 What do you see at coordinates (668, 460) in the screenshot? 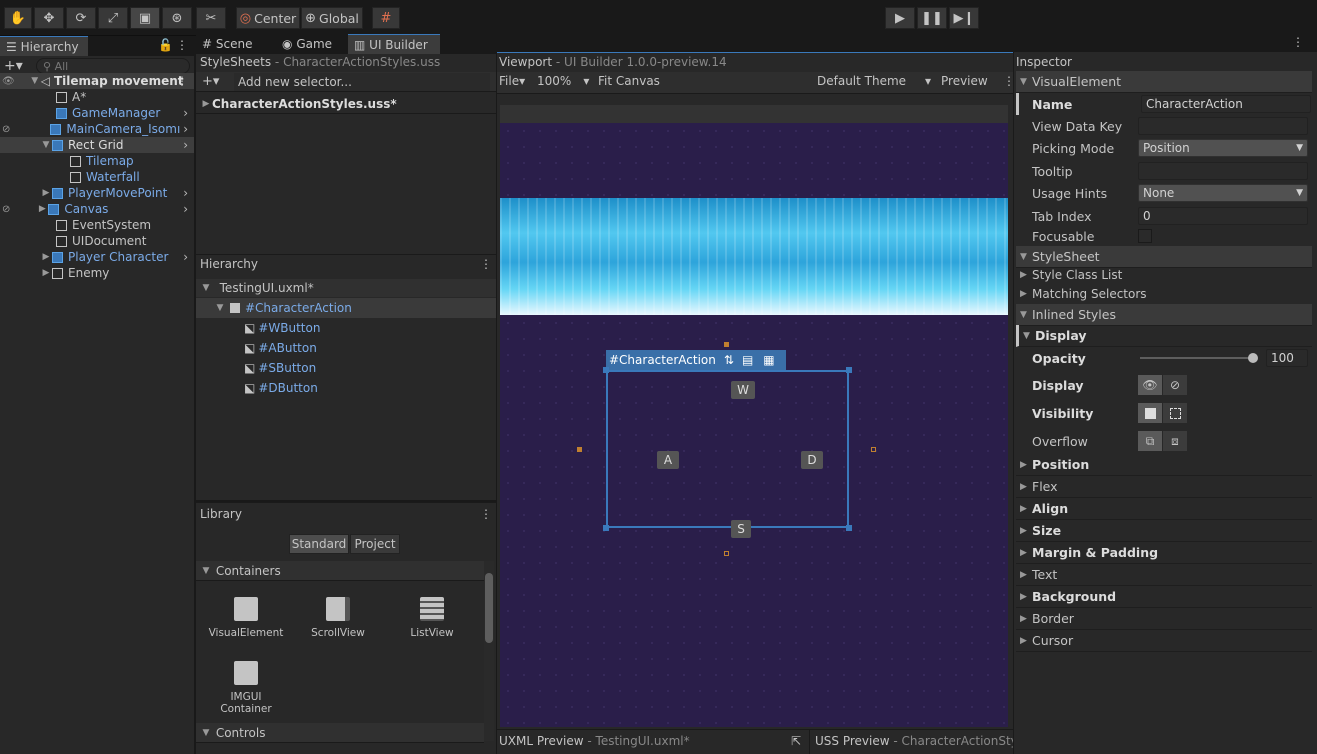
I see `a-button: A` at bounding box center [668, 460].